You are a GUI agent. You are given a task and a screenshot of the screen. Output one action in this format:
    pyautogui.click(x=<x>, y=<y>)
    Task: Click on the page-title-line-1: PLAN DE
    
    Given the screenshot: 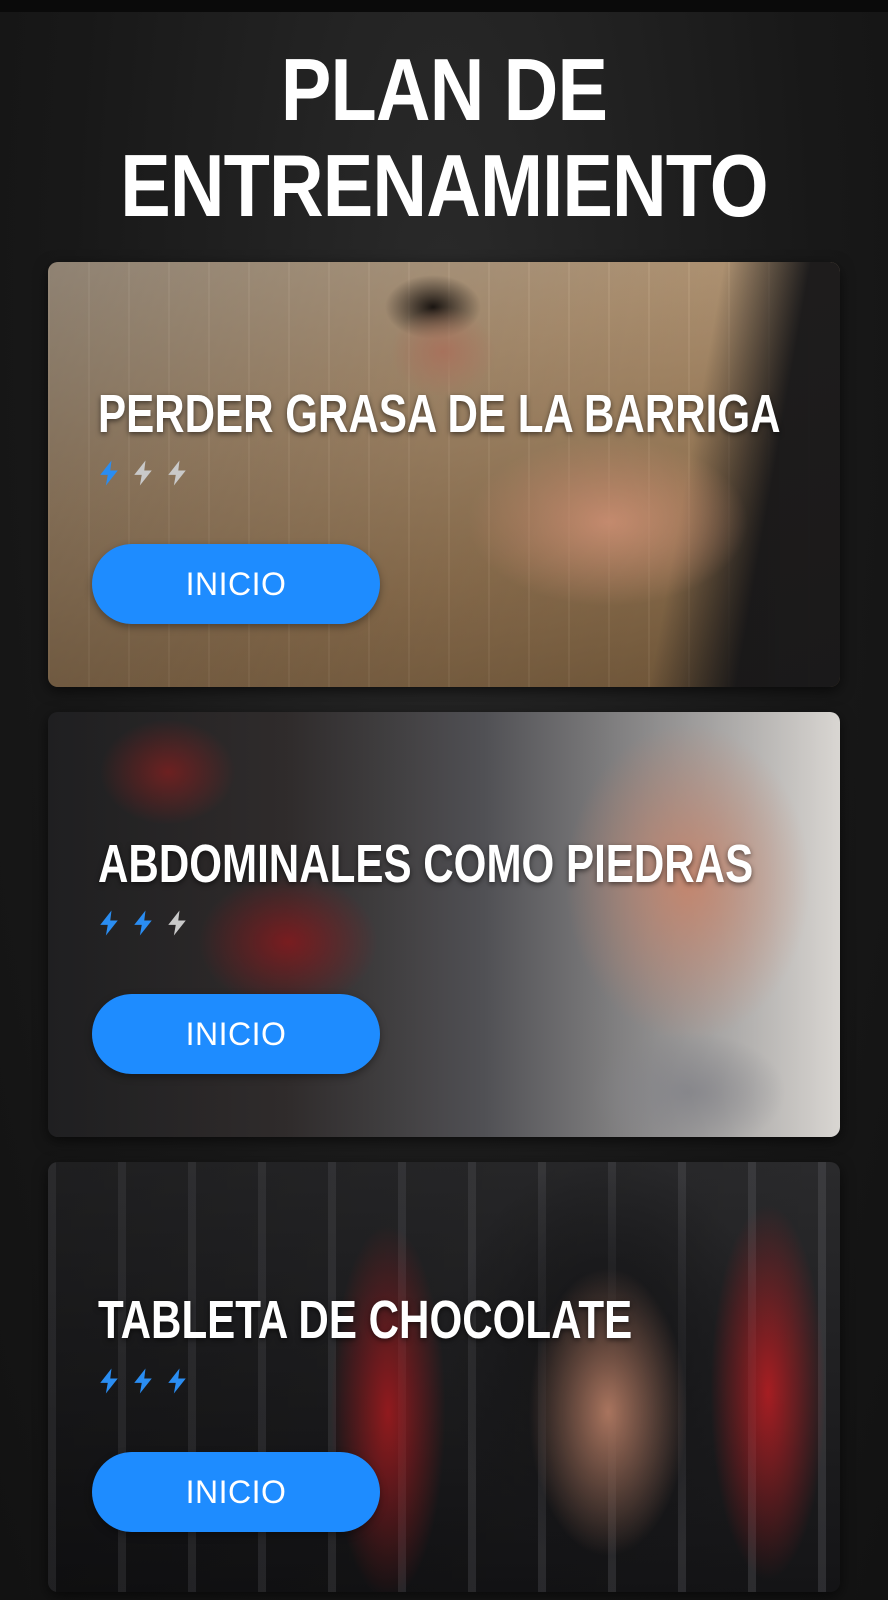 What is the action you would take?
    pyautogui.click(x=444, y=89)
    